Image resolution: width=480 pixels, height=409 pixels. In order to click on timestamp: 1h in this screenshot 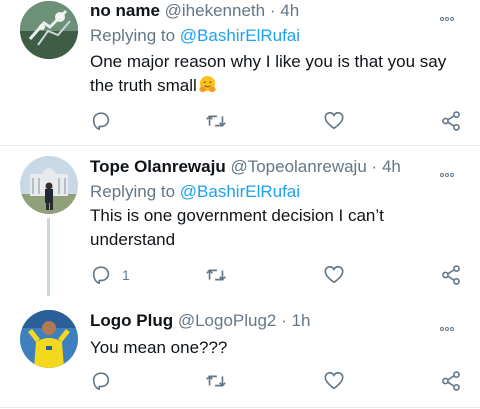, I will do `click(301, 320)`.